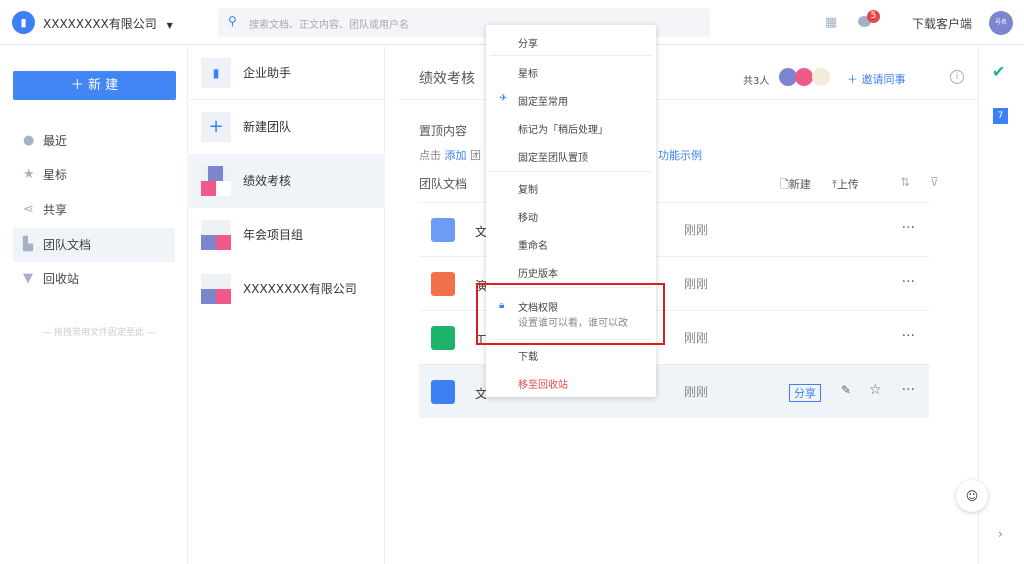  Describe the element at coordinates (503, 98) in the screenshot. I see `pin-icon: ✈` at that location.